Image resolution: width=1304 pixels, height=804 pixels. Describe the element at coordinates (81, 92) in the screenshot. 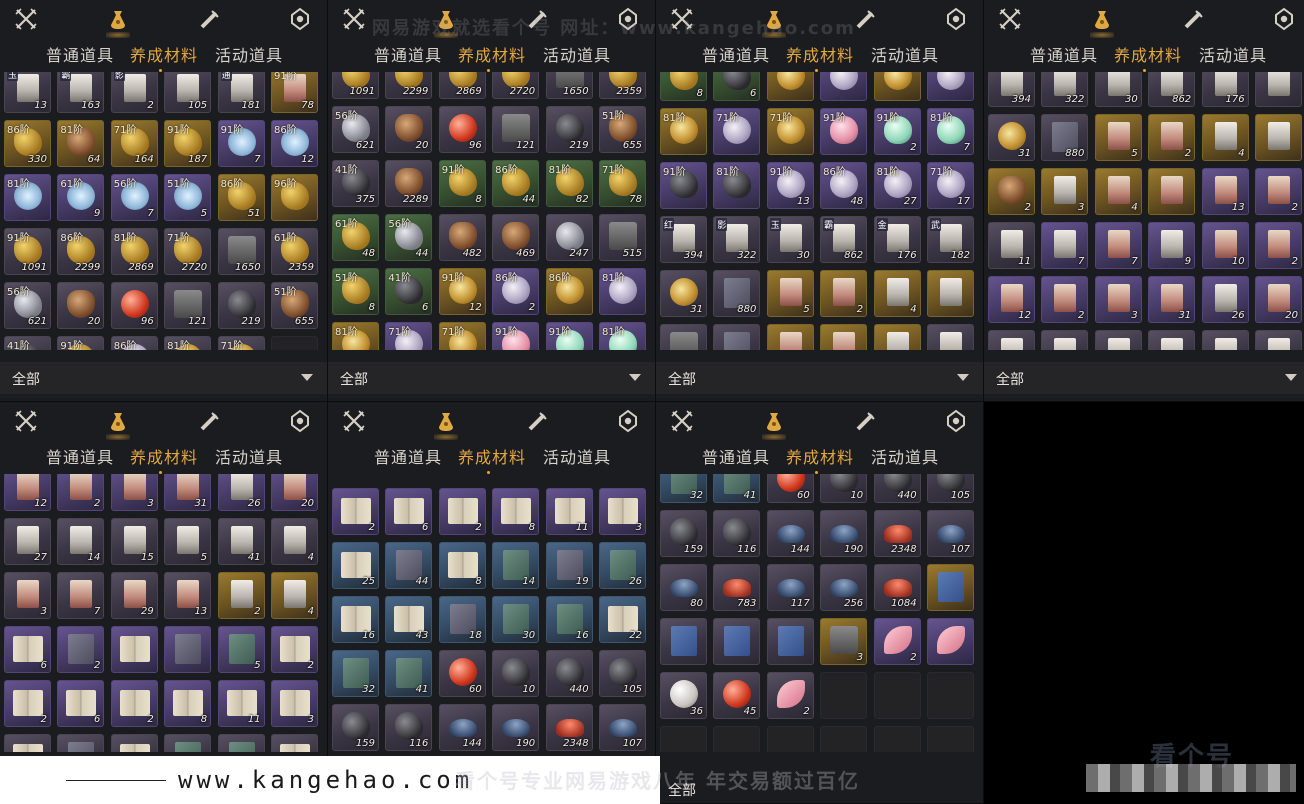

I see `inventory-slot: 霸 163` at that location.